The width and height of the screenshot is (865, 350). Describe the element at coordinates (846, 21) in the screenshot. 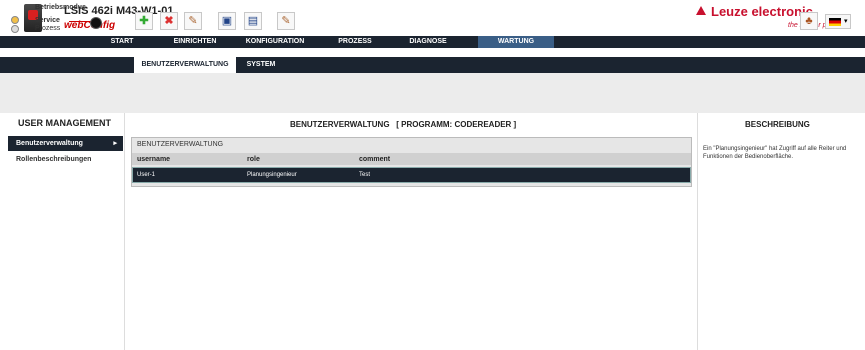

I see `chevron-down-icon: ▾` at that location.